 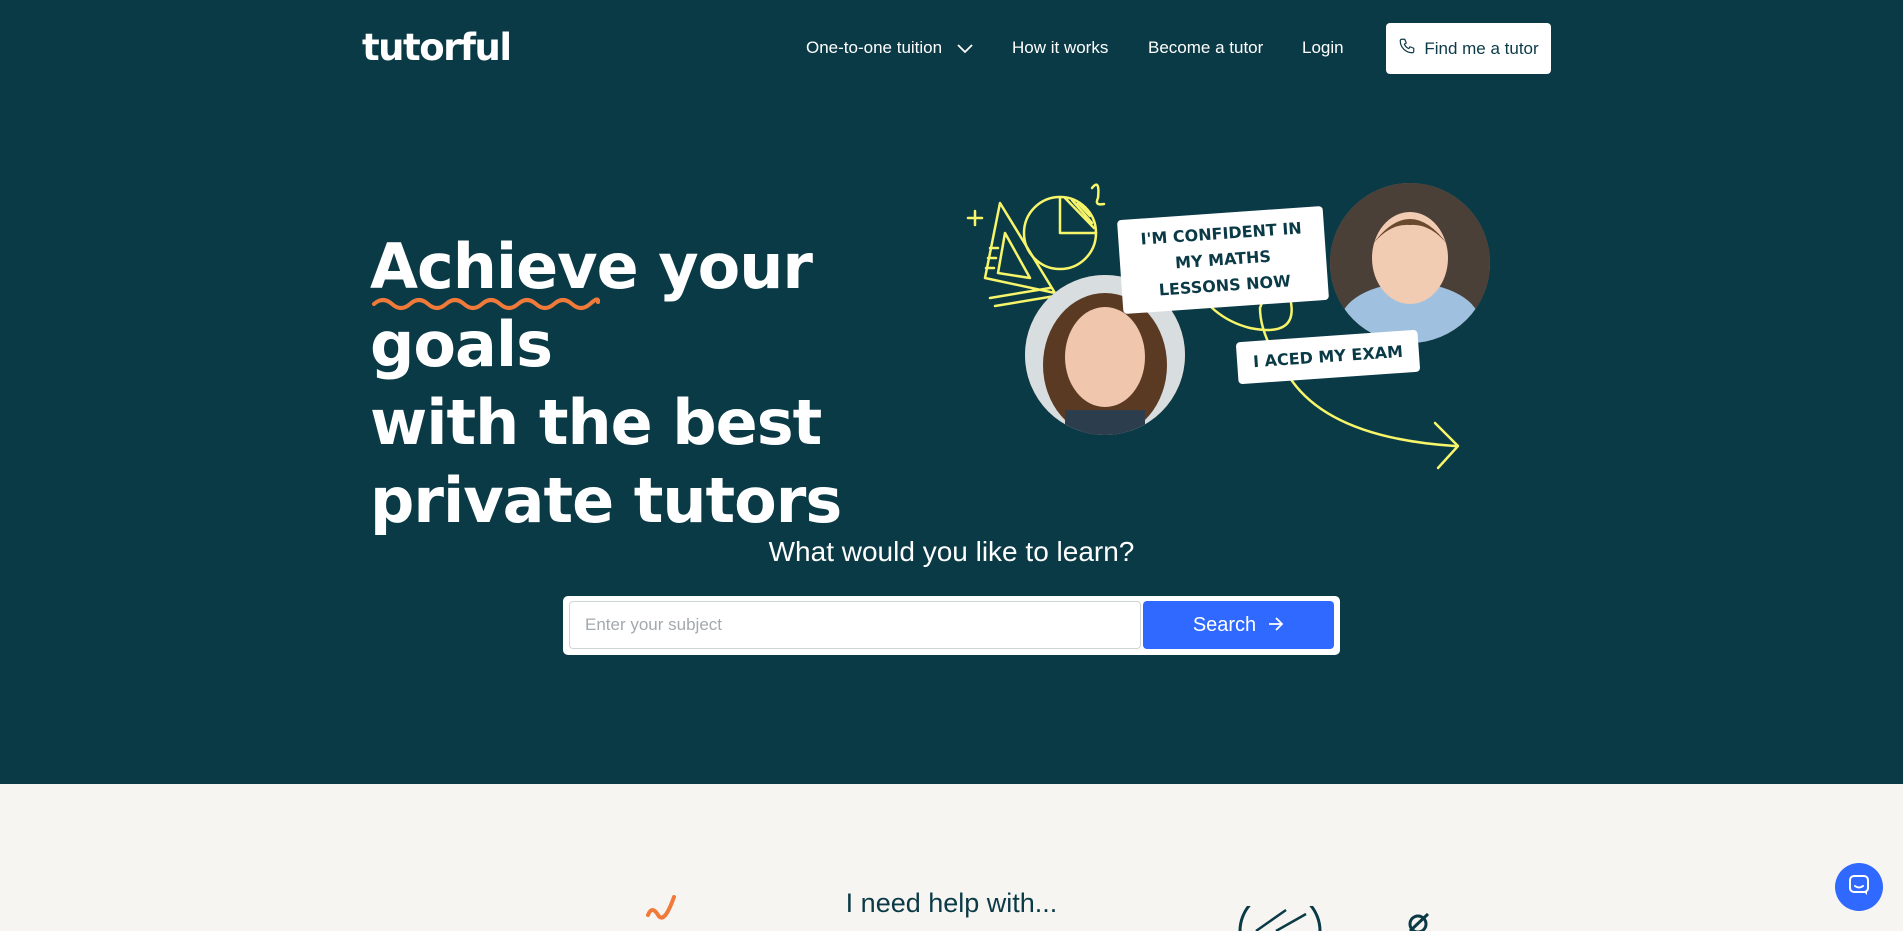 I want to click on nav-login: Login, so click(x=1323, y=48).